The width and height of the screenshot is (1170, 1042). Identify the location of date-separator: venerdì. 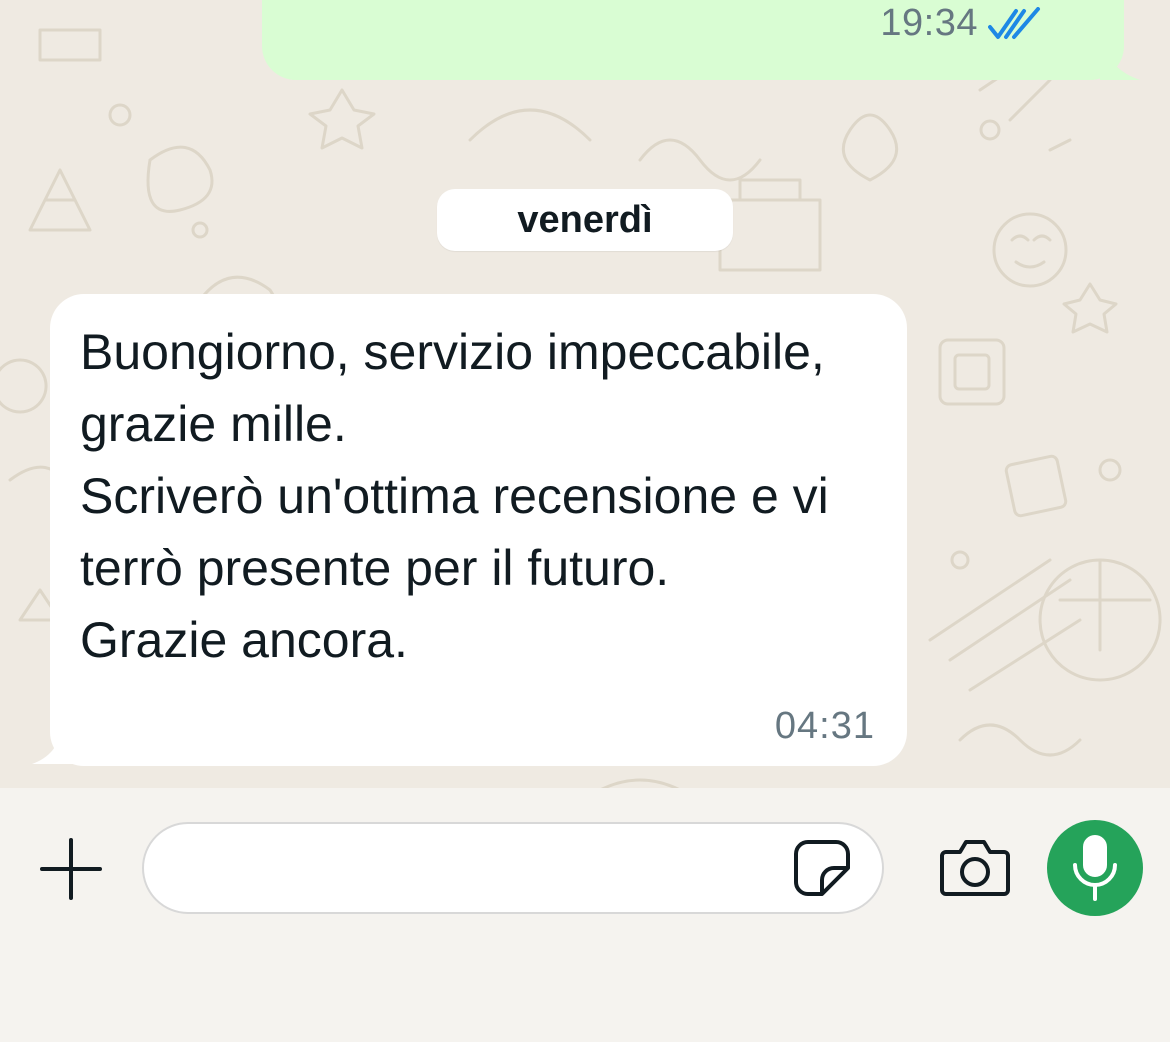
(585, 220).